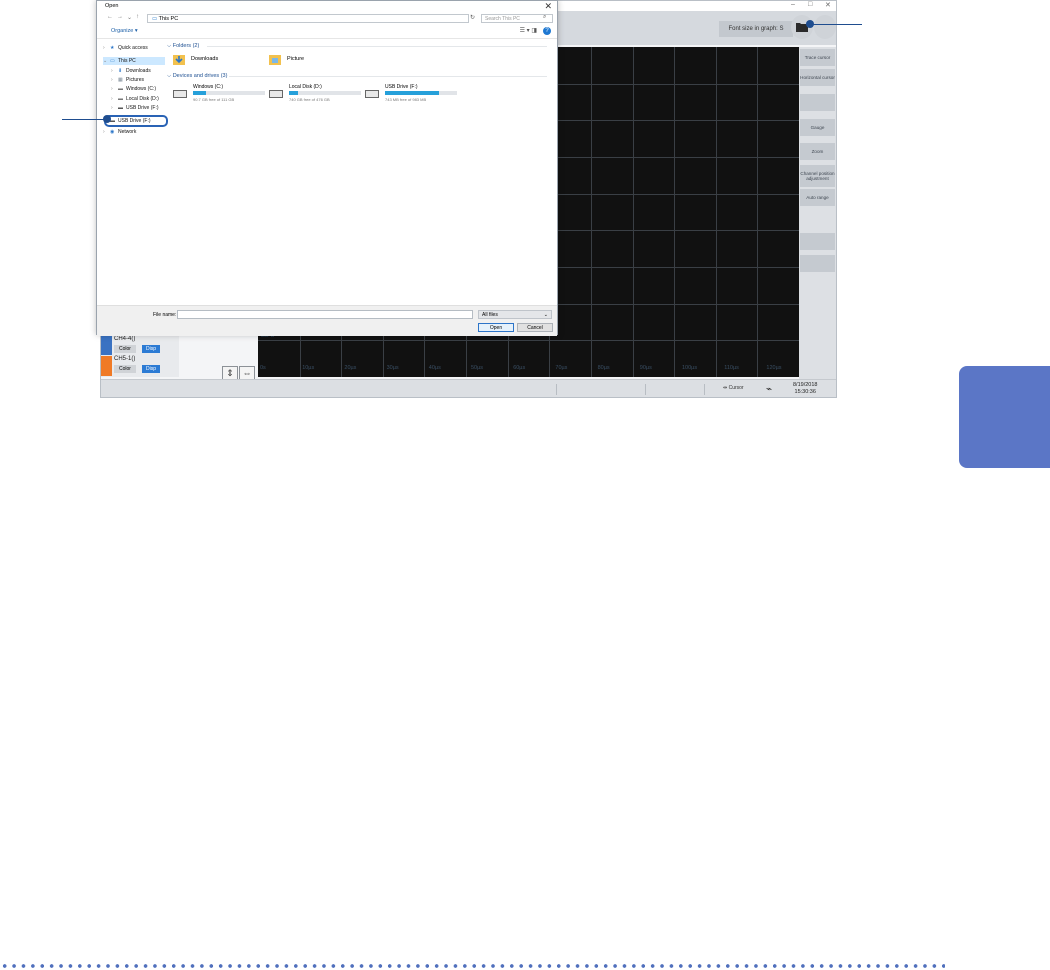  Describe the element at coordinates (142, 108) in the screenshot. I see `nav-item-label: USB Drive (F:)` at that location.